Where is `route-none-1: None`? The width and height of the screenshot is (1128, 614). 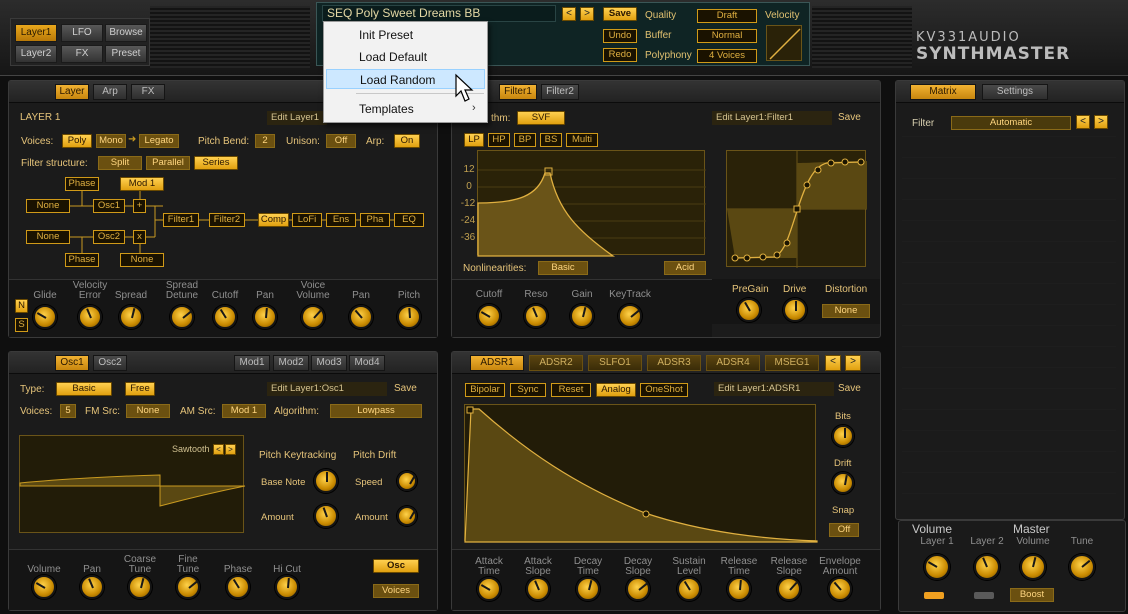 route-none-1: None is located at coordinates (48, 206).